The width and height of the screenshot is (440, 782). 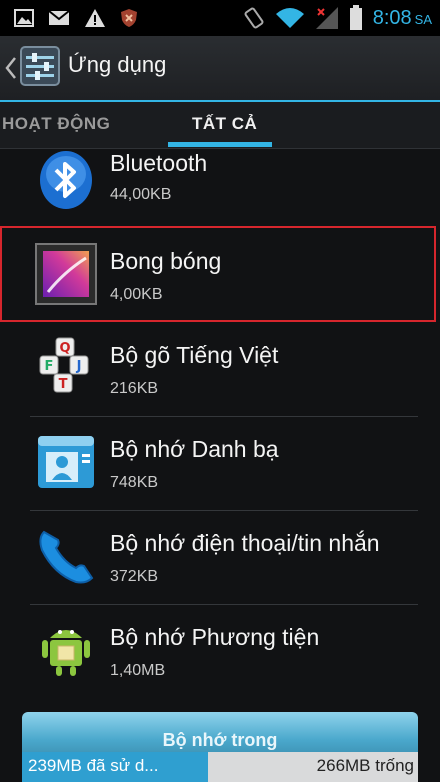 What do you see at coordinates (194, 449) in the screenshot?
I see `app-name: Bộ nhớ Danh bạ` at bounding box center [194, 449].